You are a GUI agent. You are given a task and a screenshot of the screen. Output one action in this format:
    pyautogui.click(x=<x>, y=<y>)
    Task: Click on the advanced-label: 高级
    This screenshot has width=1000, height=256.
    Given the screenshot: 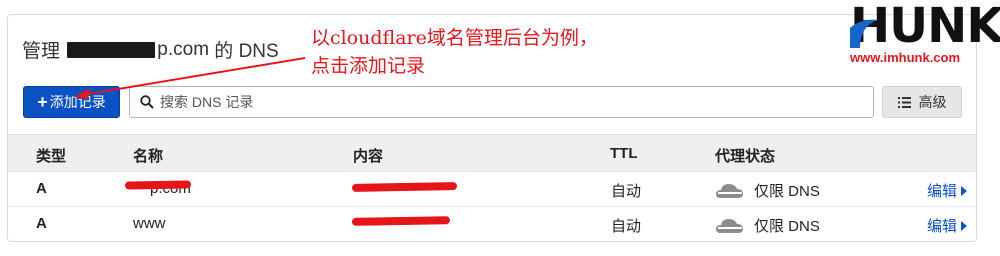 What is the action you would take?
    pyautogui.click(x=932, y=102)
    